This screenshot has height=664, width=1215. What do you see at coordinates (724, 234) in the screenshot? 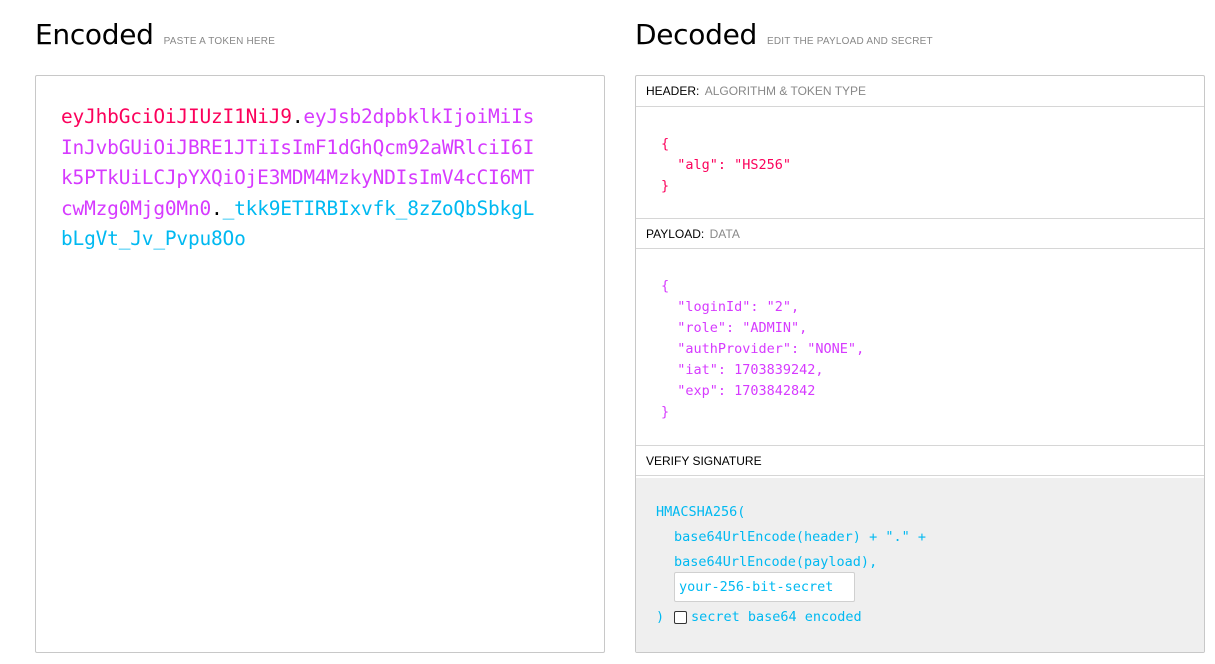
I see `payload-section-sublabel: DATA` at bounding box center [724, 234].